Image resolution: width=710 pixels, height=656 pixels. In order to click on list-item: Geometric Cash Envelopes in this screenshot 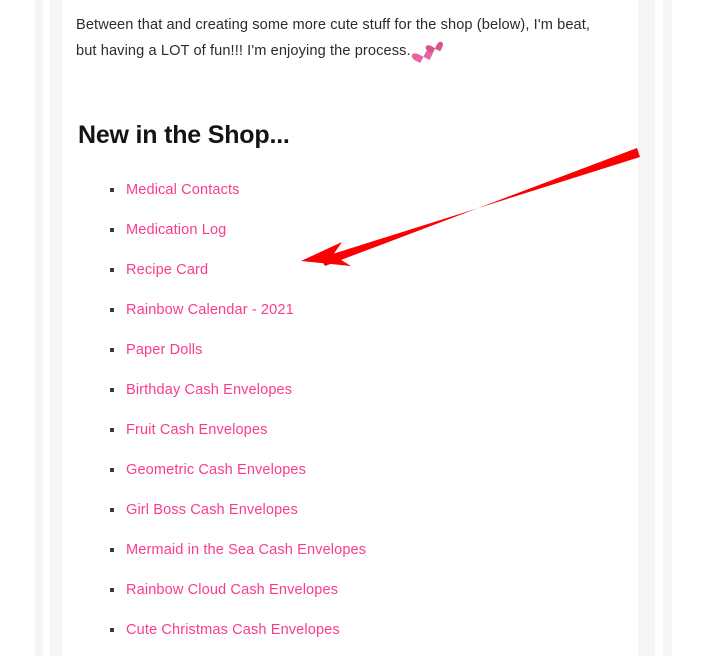, I will do `click(223, 470)`.